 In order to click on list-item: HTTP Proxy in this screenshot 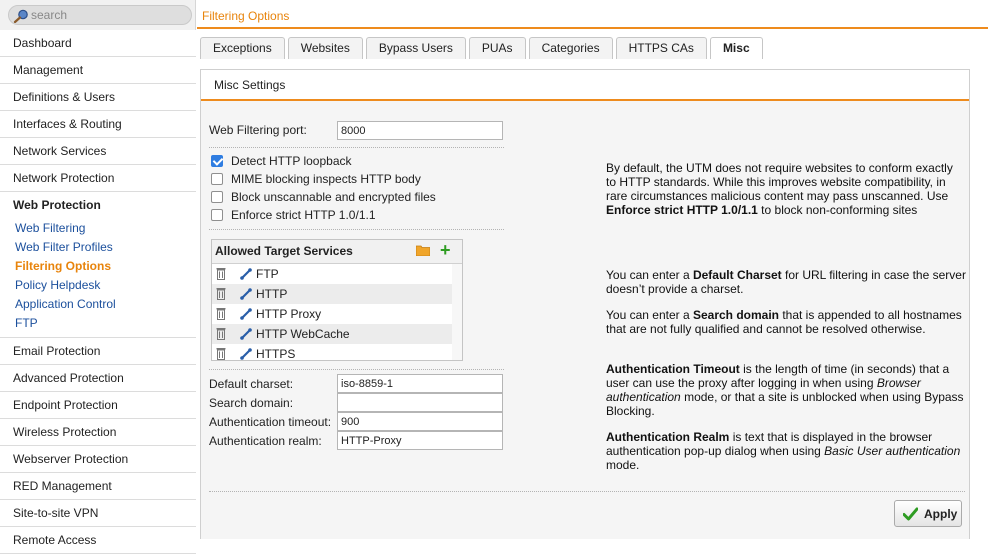, I will do `click(337, 314)`.